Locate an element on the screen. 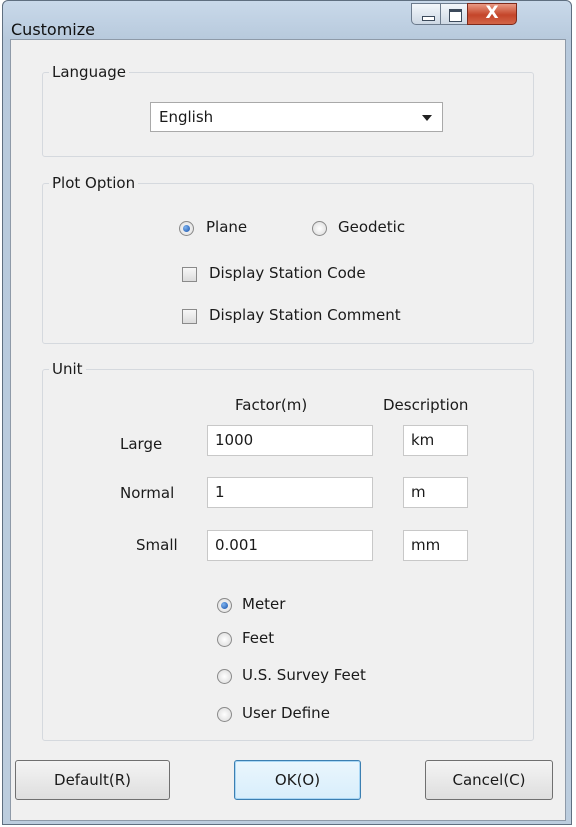 This screenshot has width=576, height=827. large-description-input: km is located at coordinates (435, 440).